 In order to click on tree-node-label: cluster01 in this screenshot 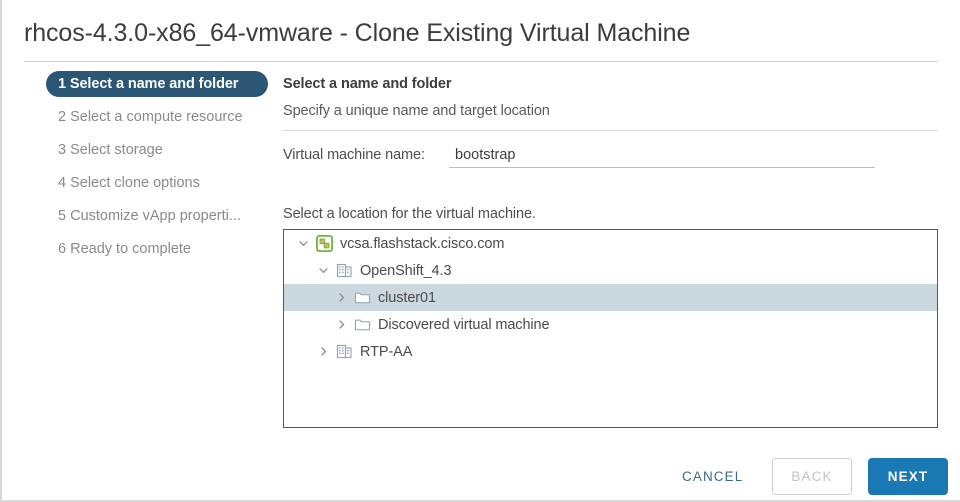, I will do `click(407, 297)`.